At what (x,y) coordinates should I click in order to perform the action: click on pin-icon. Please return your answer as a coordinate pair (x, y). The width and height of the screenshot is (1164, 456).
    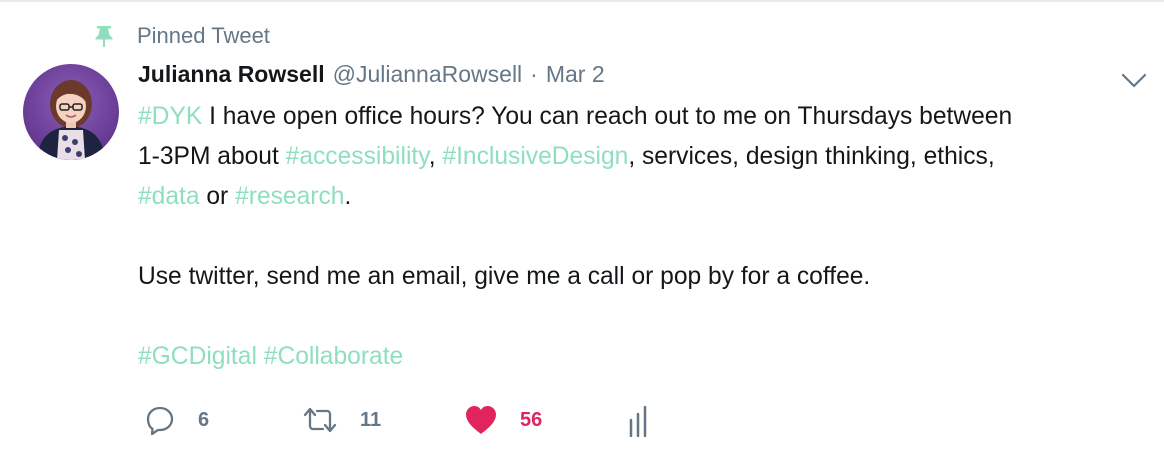
    Looking at the image, I should click on (104, 36).